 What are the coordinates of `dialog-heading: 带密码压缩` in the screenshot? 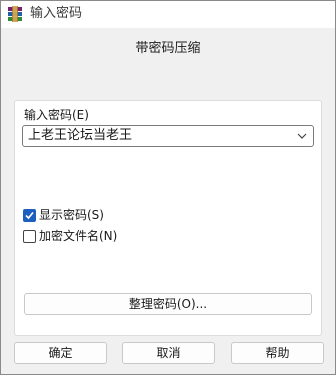 It's located at (168, 48).